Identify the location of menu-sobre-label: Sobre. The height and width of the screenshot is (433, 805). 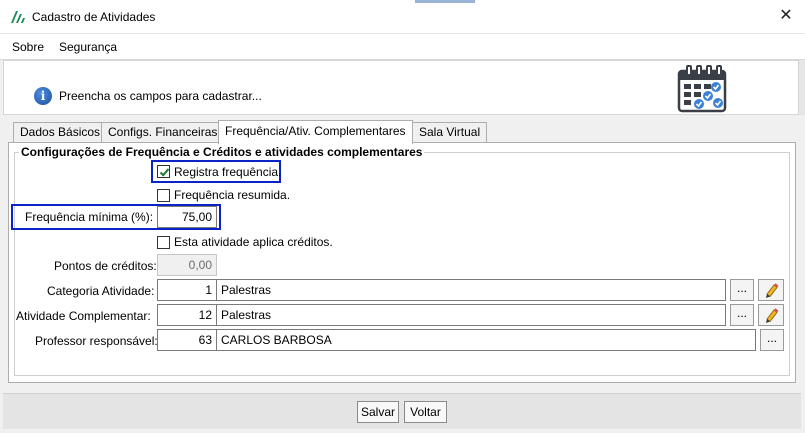
(28, 47).